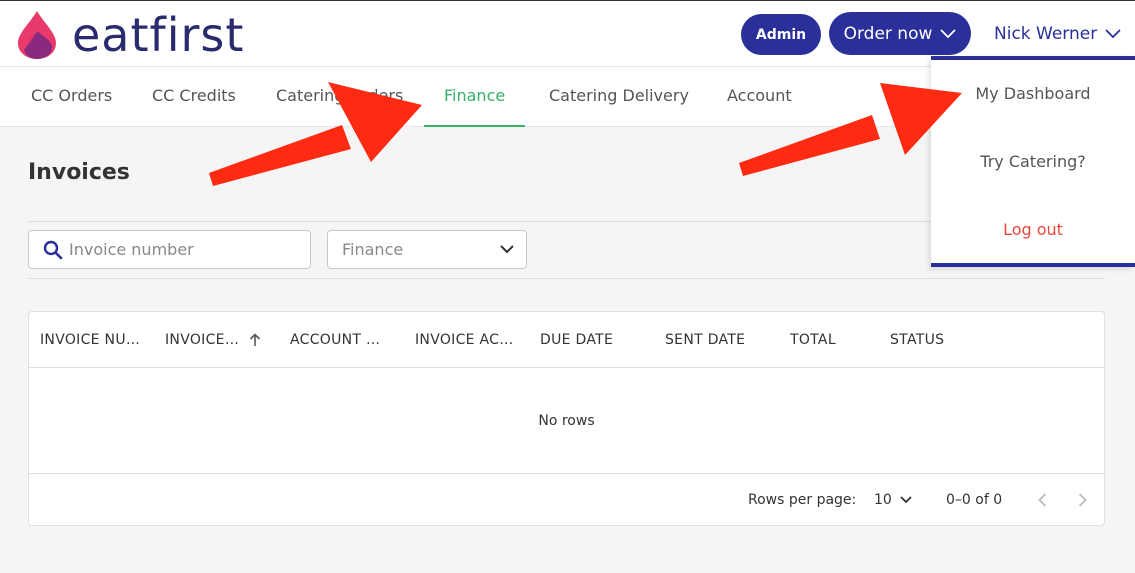 This screenshot has height=573, width=1135. I want to click on user-menu-toggle: Nick Werner, so click(1057, 34).